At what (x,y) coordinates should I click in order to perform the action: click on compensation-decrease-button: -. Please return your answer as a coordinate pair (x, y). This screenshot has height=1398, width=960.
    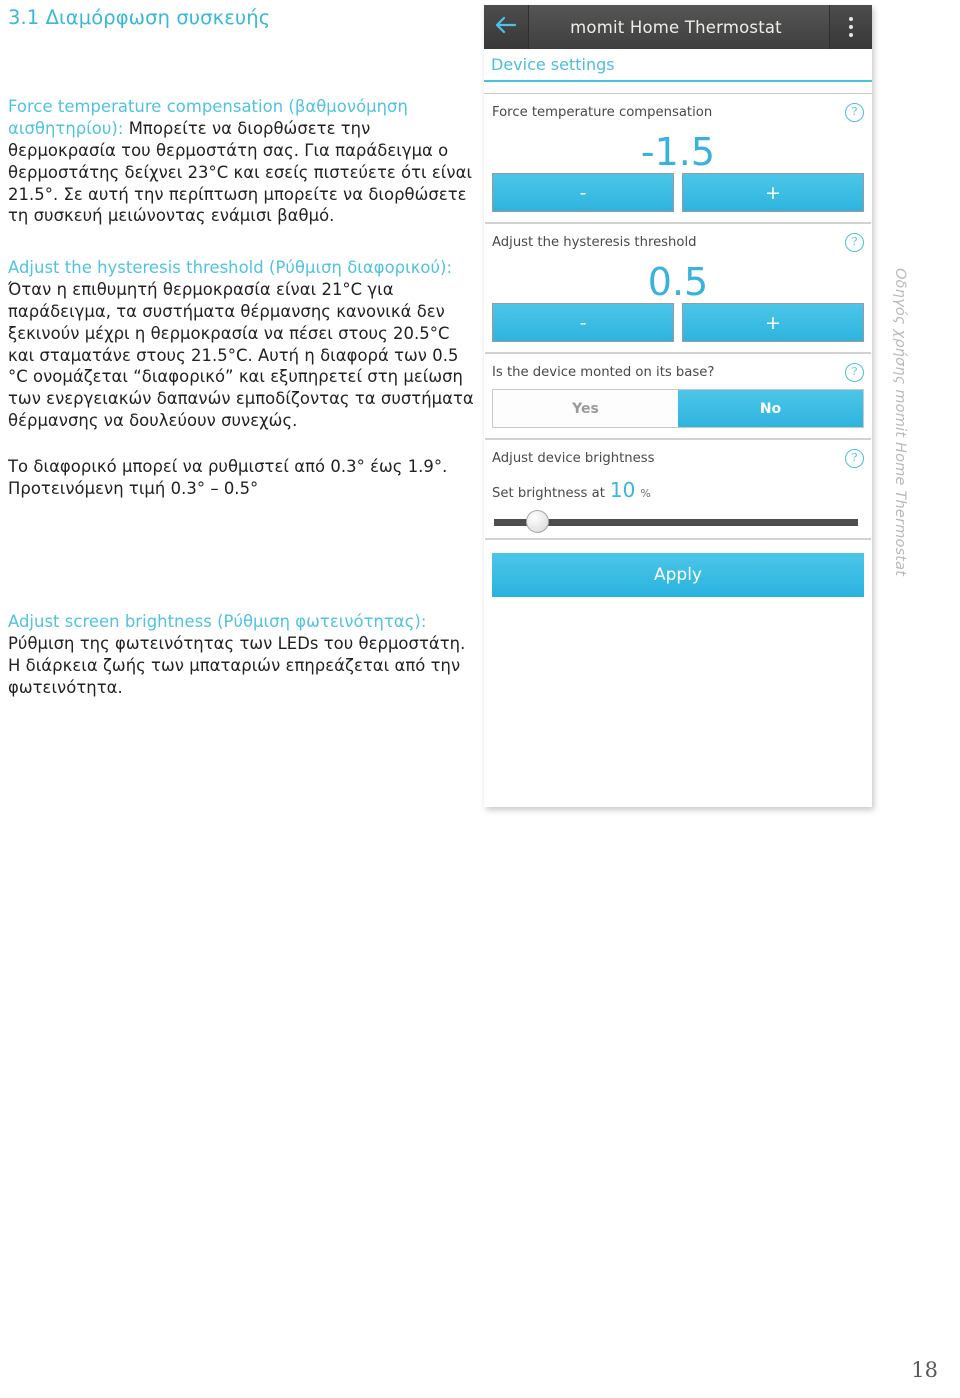
    Looking at the image, I should click on (583, 192).